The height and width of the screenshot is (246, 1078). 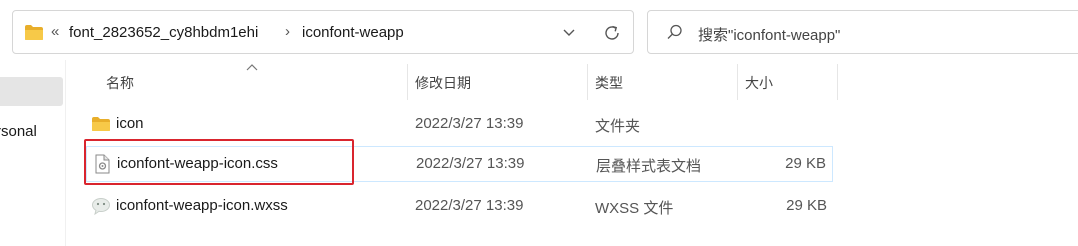 I want to click on search-icon, so click(x=674, y=31).